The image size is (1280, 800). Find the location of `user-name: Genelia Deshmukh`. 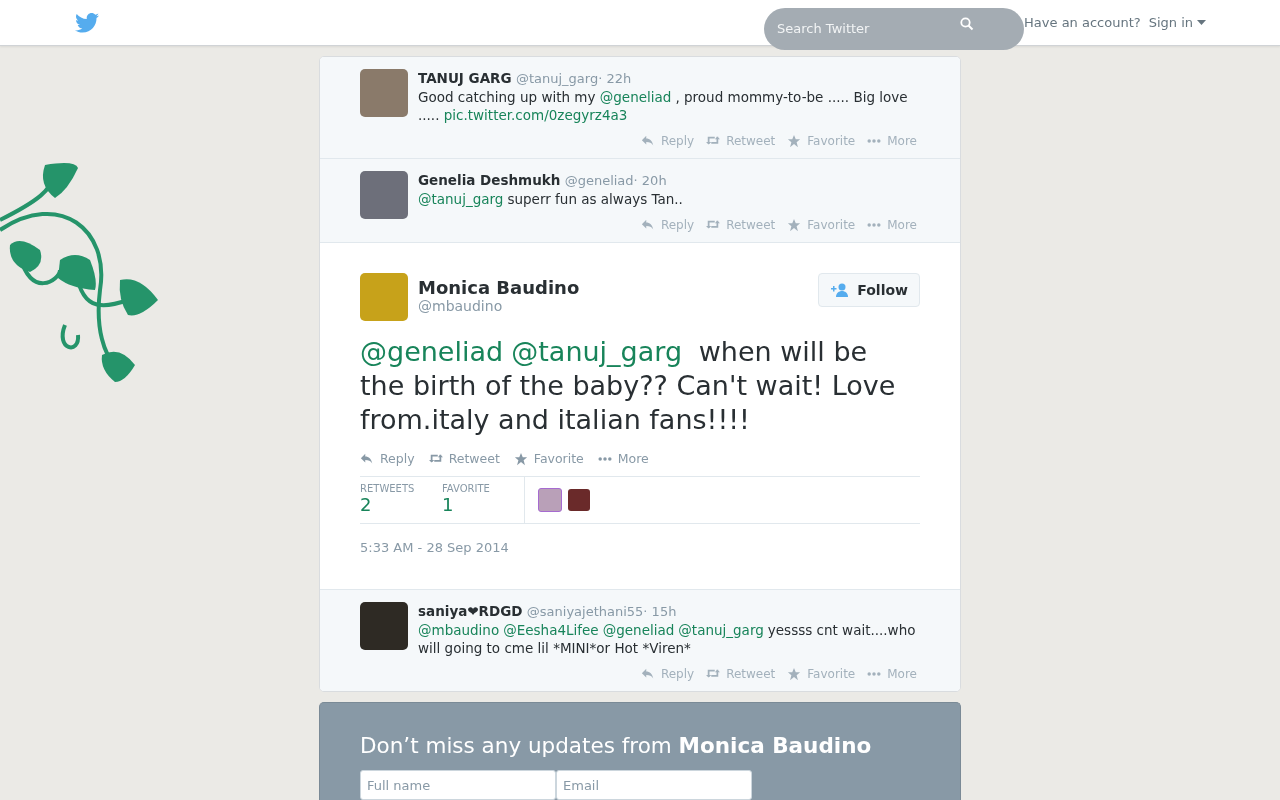

user-name: Genelia Deshmukh is located at coordinates (489, 180).